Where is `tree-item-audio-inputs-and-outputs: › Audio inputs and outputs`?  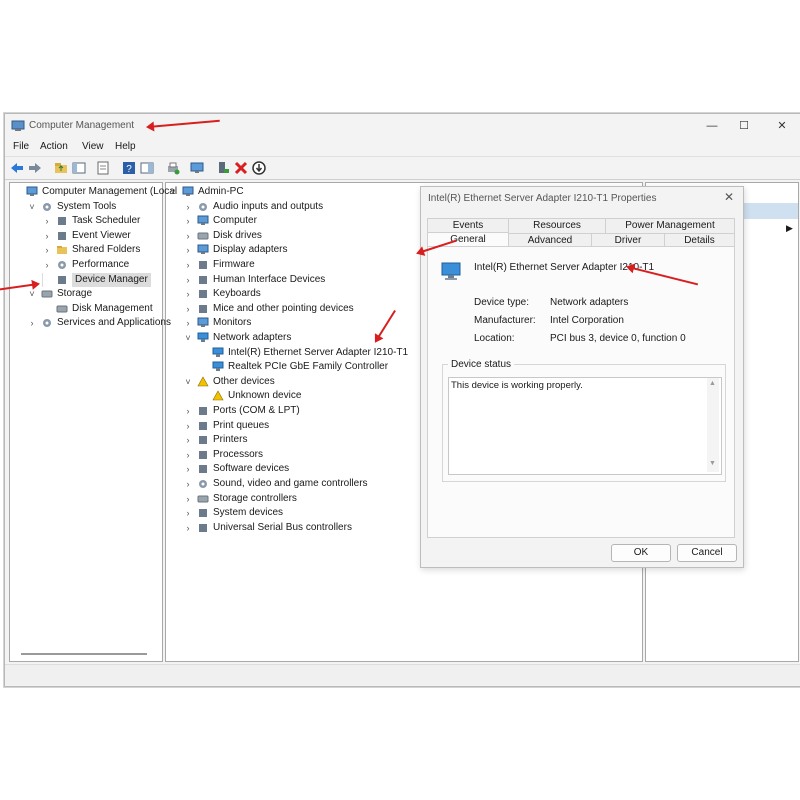 tree-item-audio-inputs-and-outputs: › Audio inputs and outputs is located at coordinates (253, 207).